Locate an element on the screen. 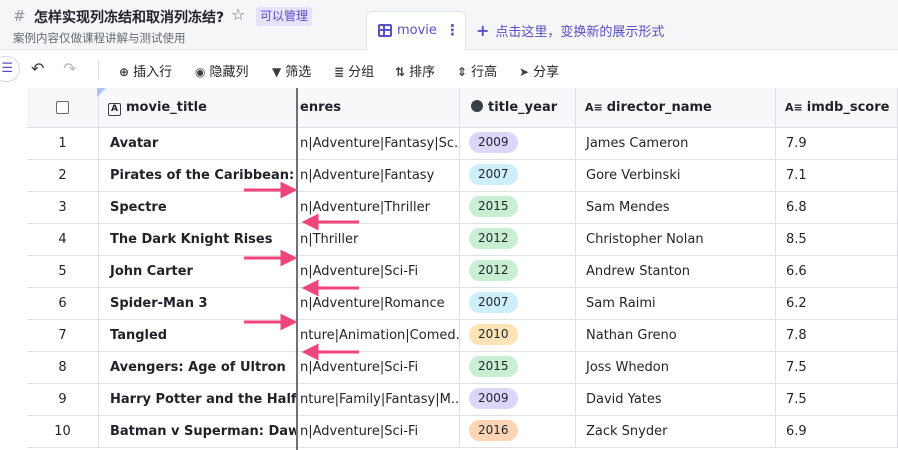 The width and height of the screenshot is (898, 450). row-height-button: ⇕ 行高 is located at coordinates (477, 70).